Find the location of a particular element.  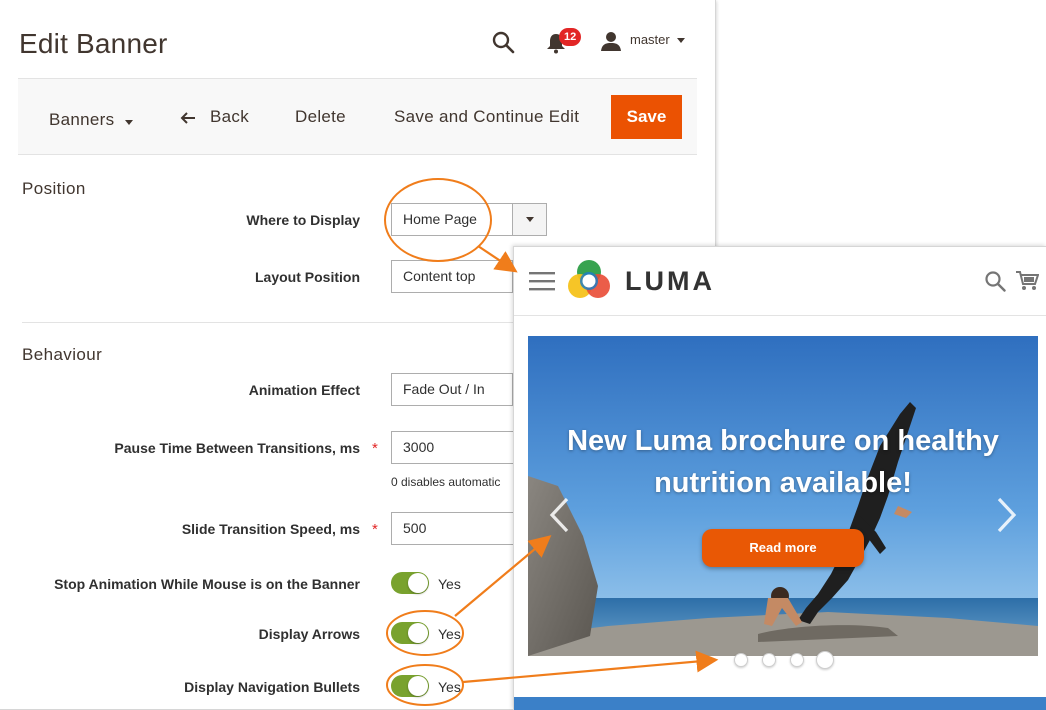

luma-wordmark: LUMA is located at coordinates (670, 281).